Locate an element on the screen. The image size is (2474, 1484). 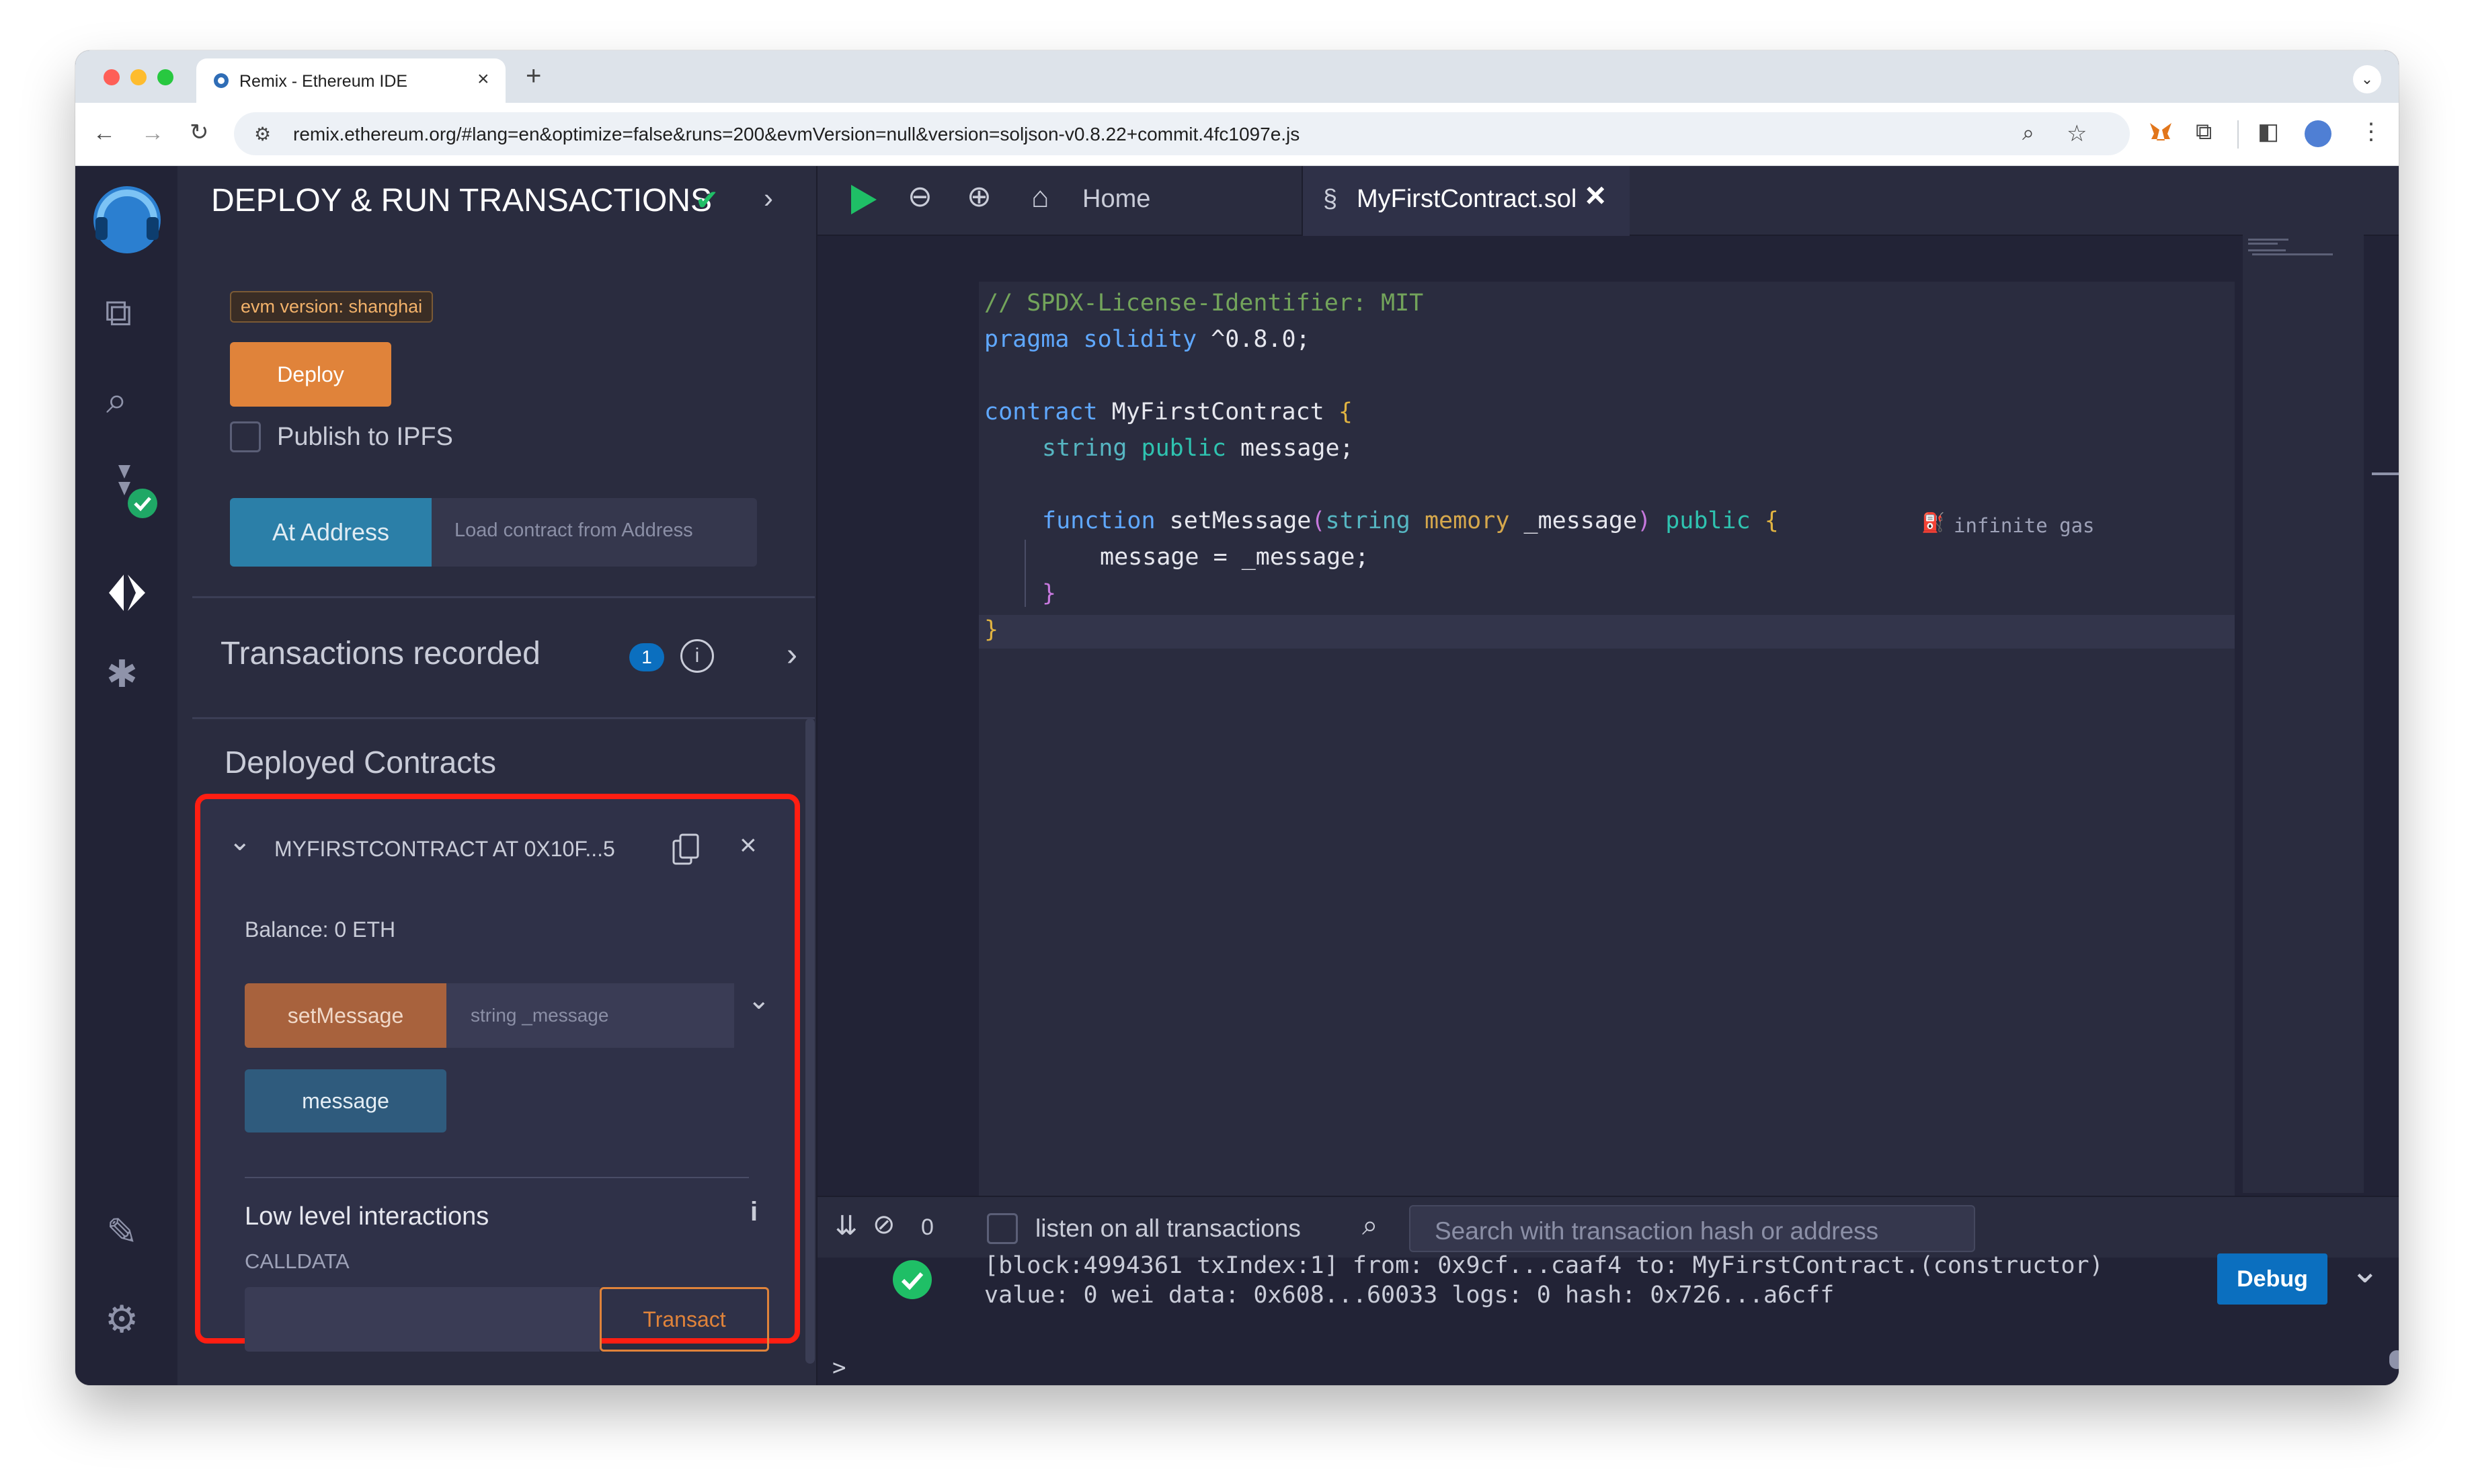
code-brace: } is located at coordinates (1049, 593).